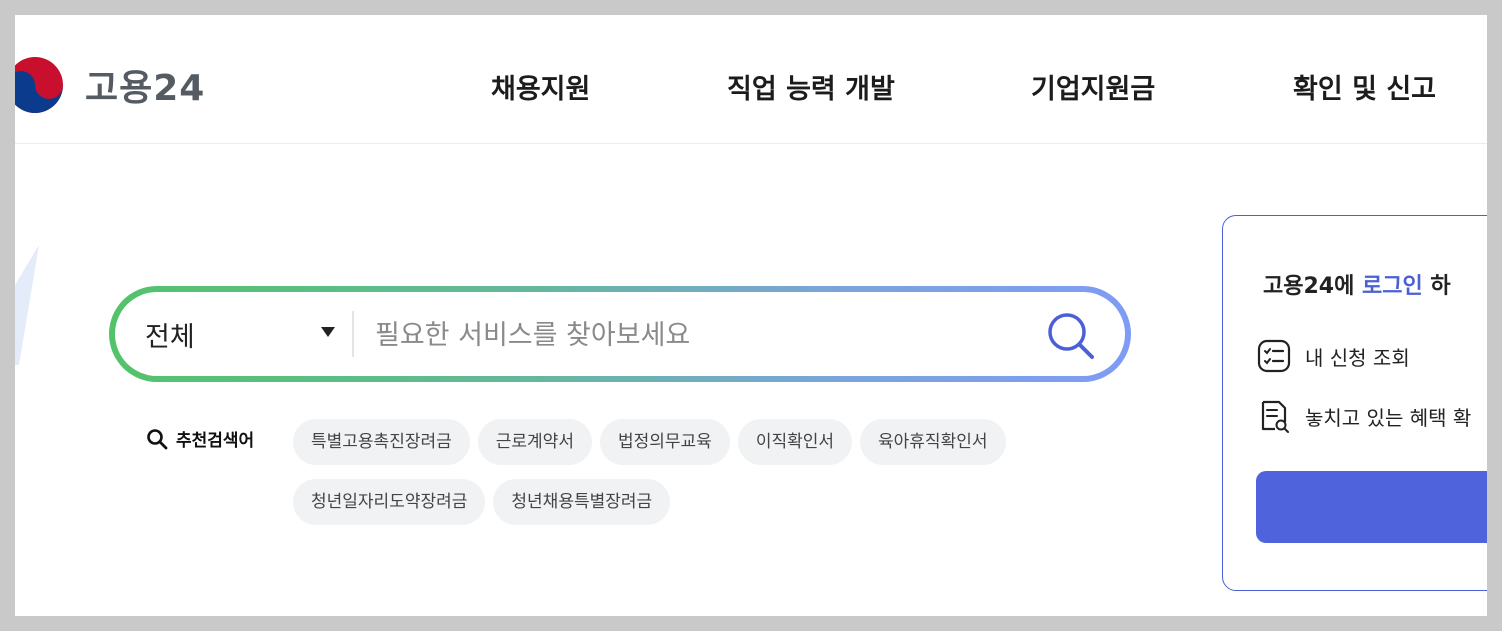 Image resolution: width=1502 pixels, height=631 pixels. I want to click on keyword-chip: 근로계약서, so click(534, 442).